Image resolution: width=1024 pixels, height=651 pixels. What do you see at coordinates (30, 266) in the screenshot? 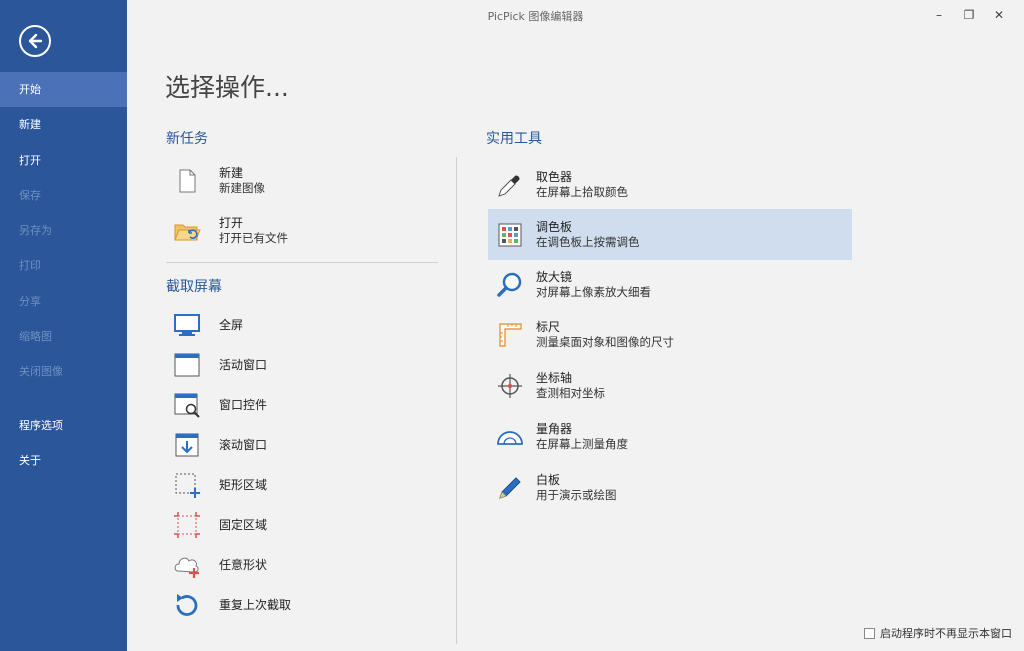
I see `sidebar-item-print: 打印` at bounding box center [30, 266].